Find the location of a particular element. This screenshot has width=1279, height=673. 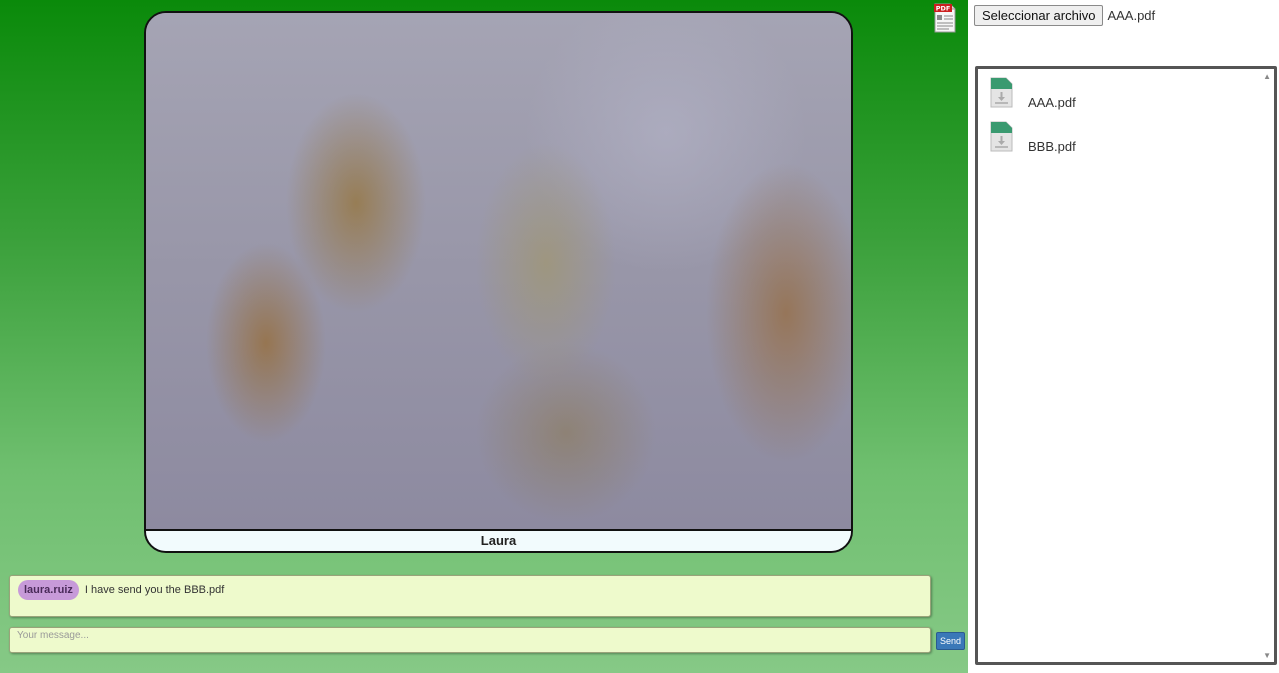

chat-username-badge: laura.ruiz is located at coordinates (48, 590).